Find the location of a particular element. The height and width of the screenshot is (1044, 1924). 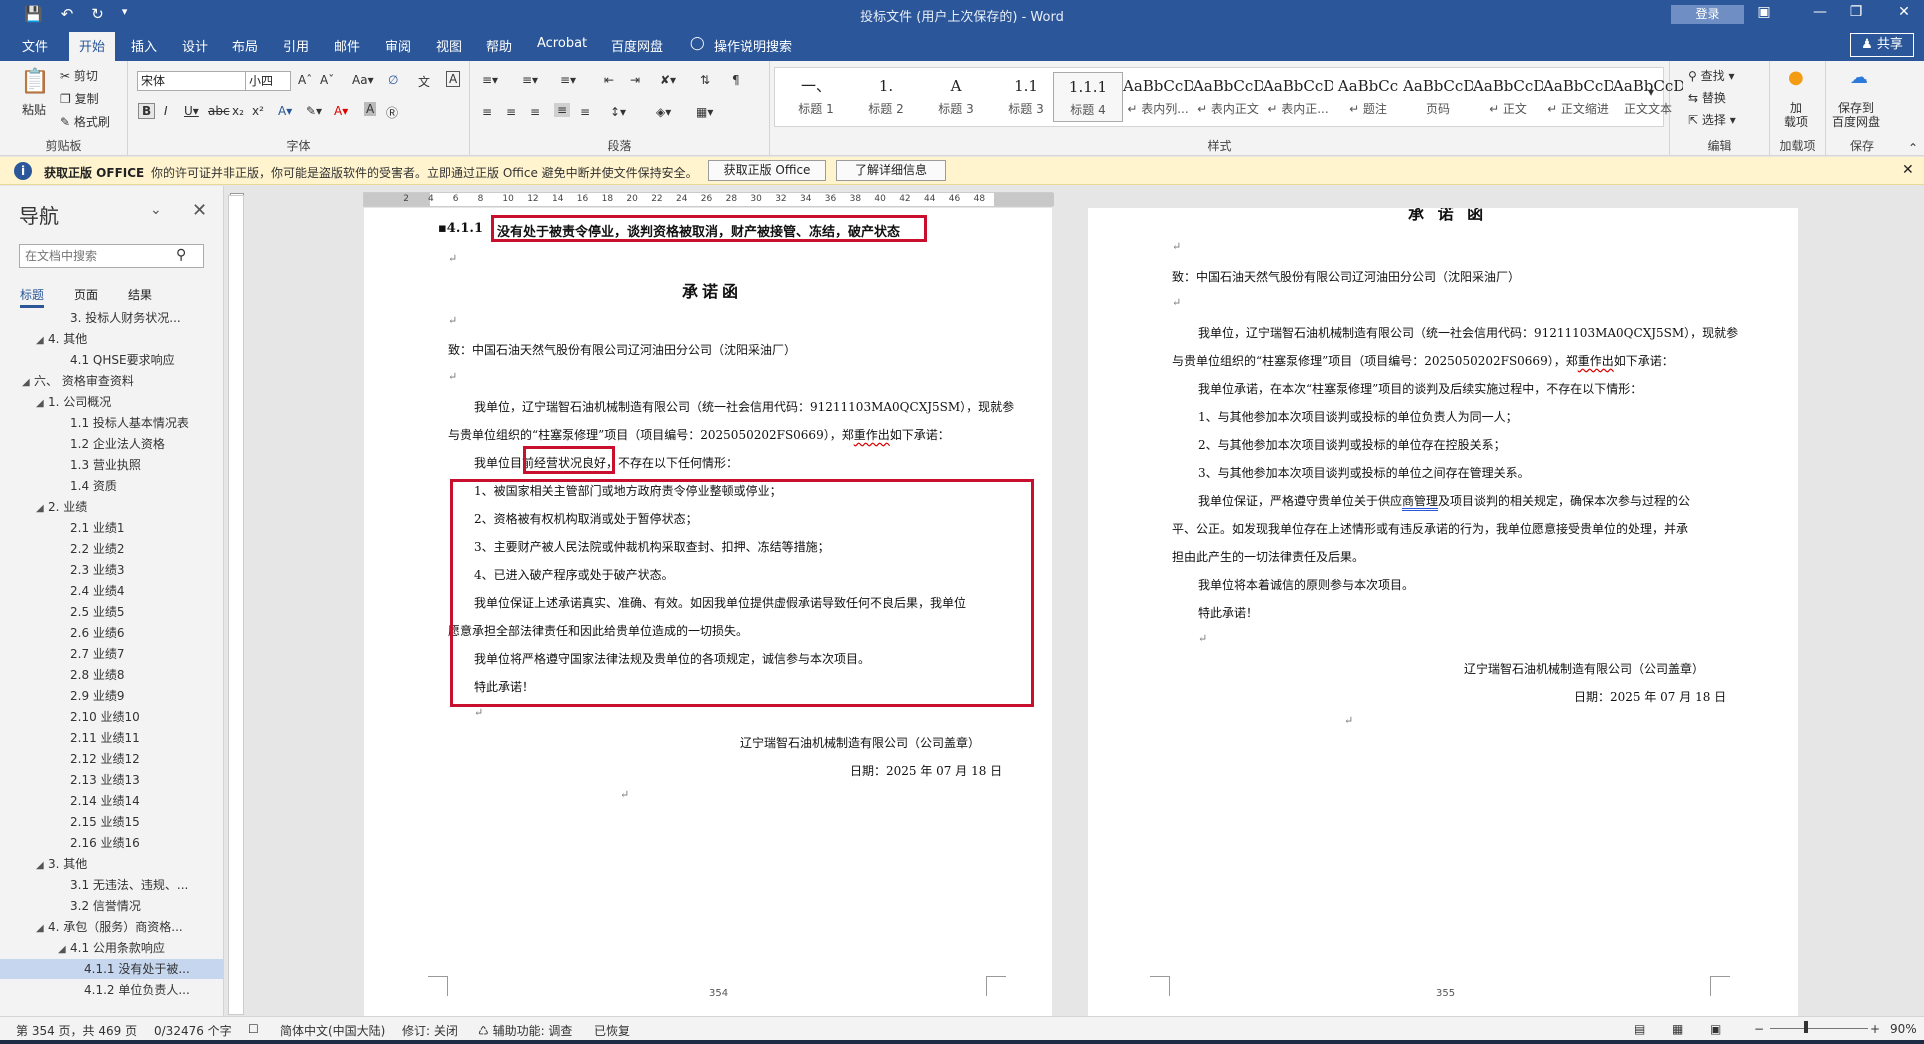

nav-heading-item: 2.5 业绩5 is located at coordinates (112, 612).